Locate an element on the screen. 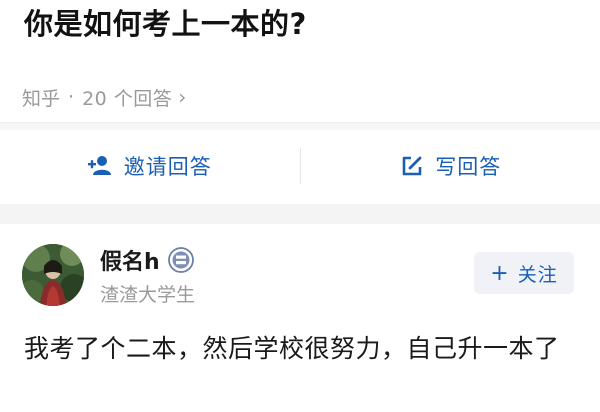 The height and width of the screenshot is (412, 600). plus-icon: + is located at coordinates (500, 273).